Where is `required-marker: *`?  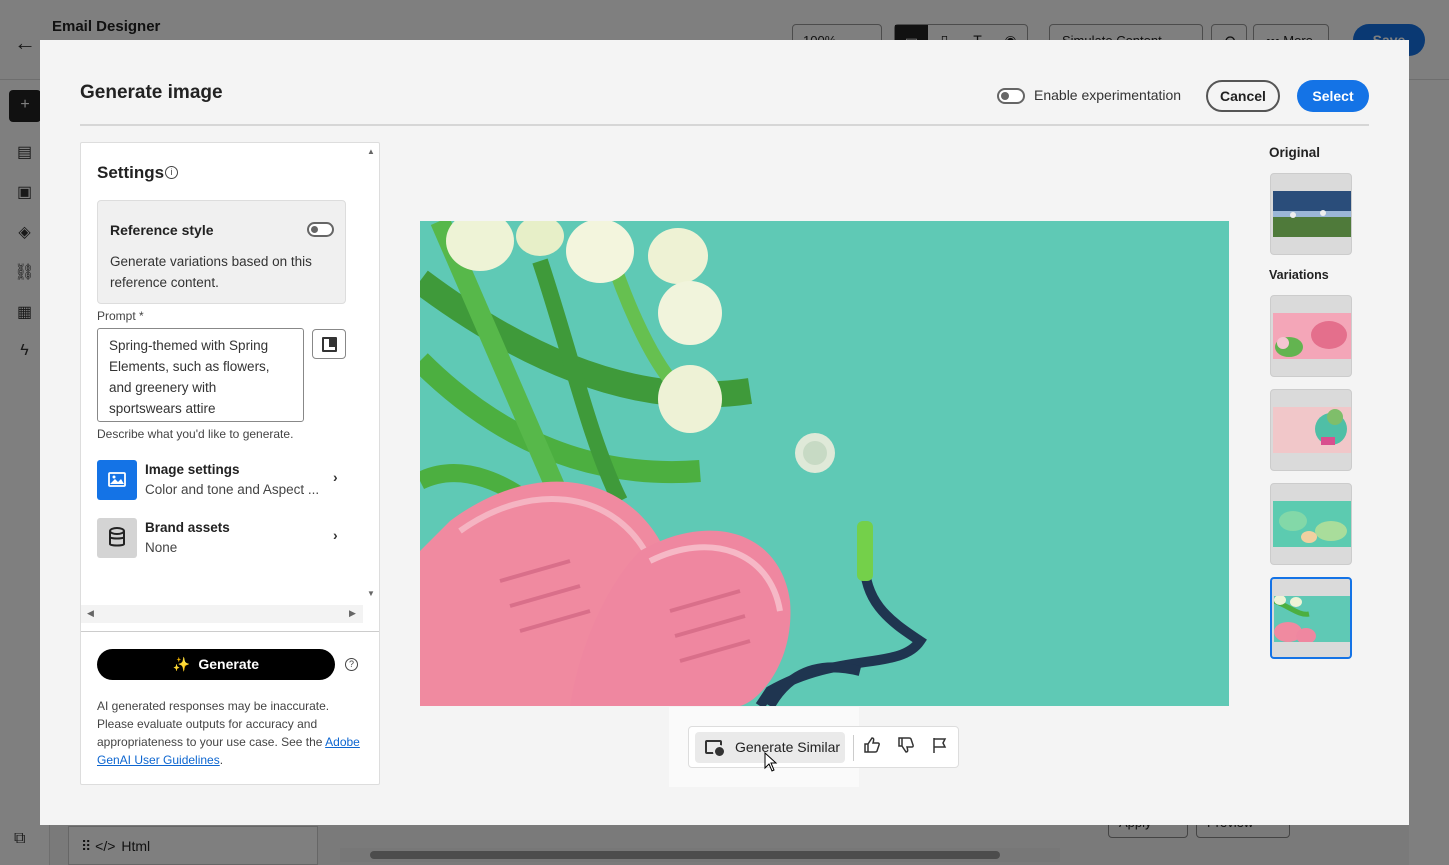
required-marker: * is located at coordinates (141, 316).